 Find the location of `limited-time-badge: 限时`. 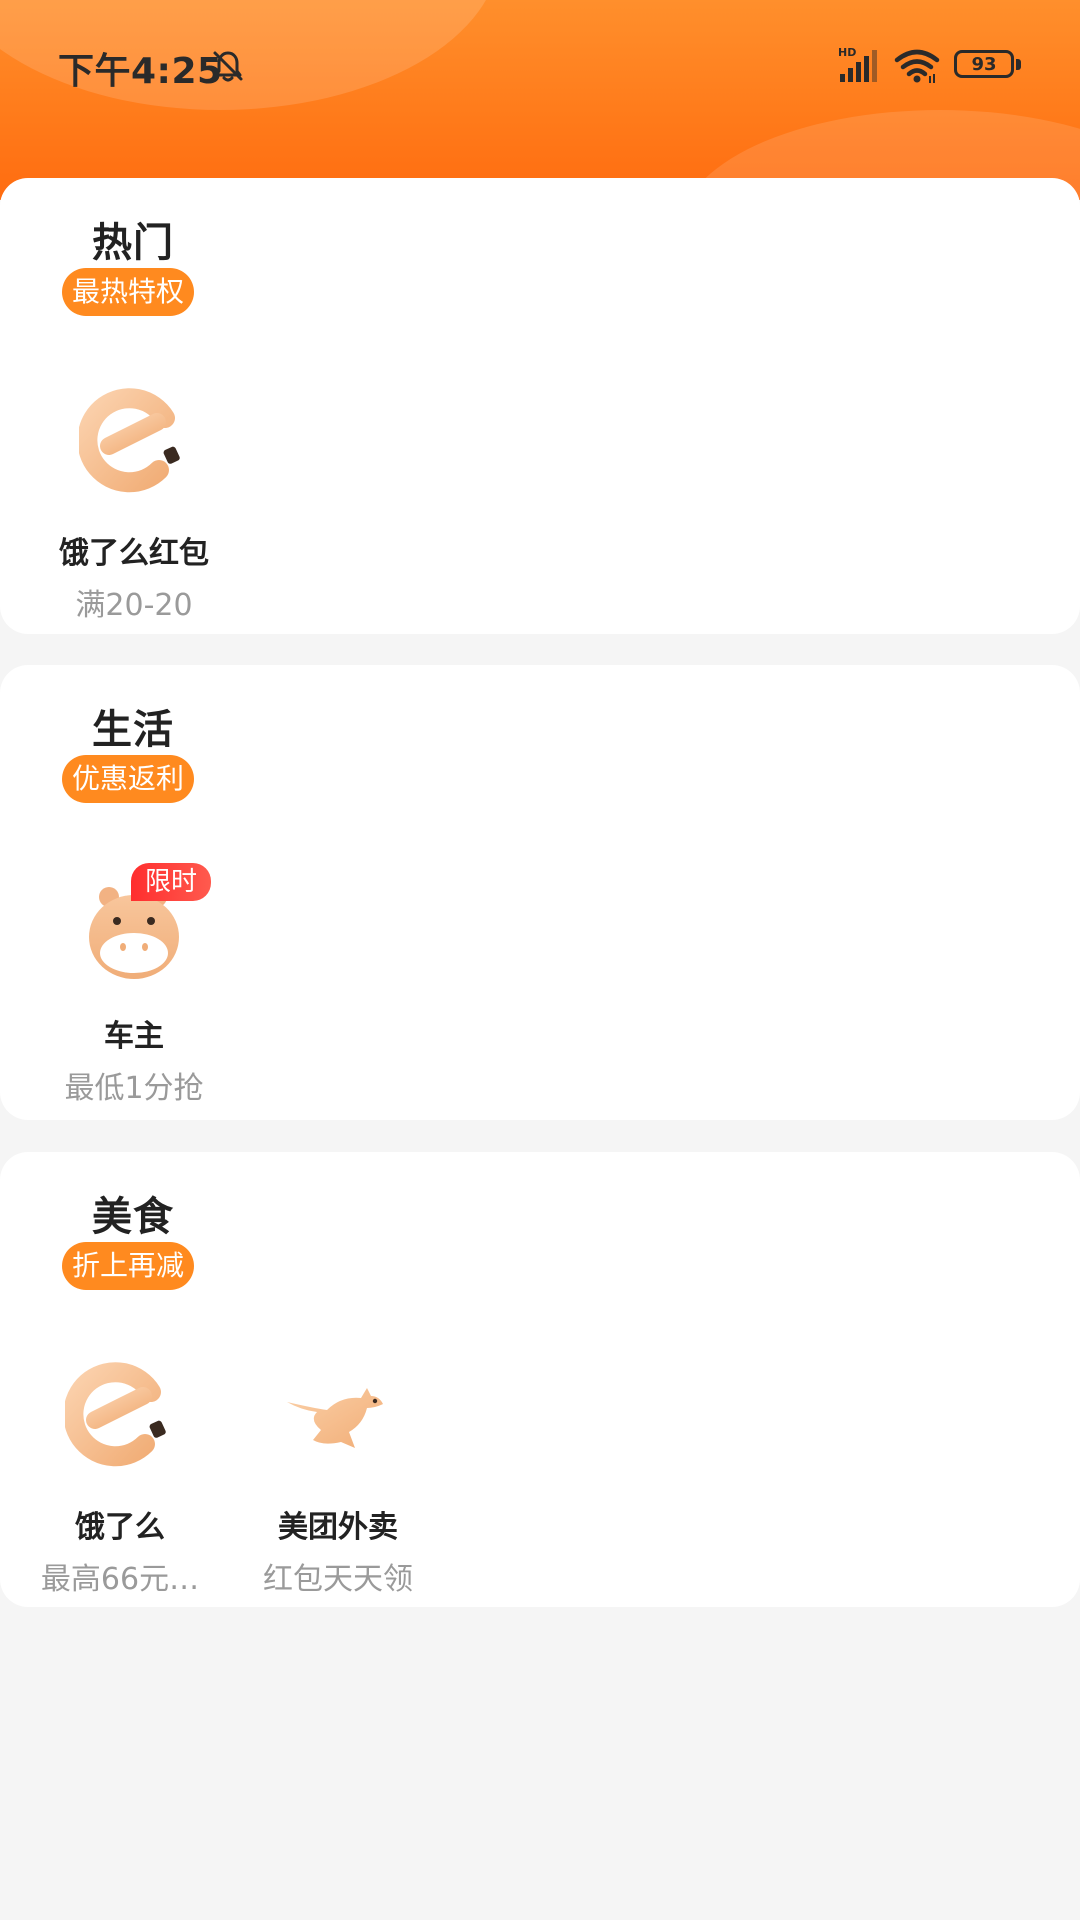

limited-time-badge: 限时 is located at coordinates (171, 882).